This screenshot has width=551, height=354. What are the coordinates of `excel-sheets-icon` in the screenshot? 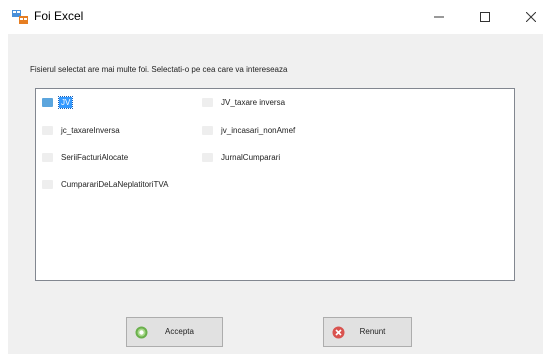 It's located at (20, 17).